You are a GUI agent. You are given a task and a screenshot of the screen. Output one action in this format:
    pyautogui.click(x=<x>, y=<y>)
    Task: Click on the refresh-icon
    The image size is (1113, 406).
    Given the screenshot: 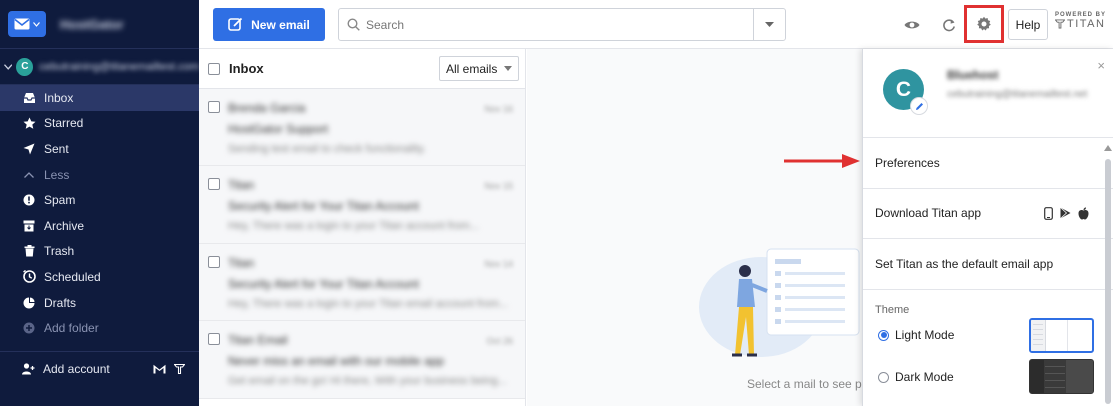 What is the action you would take?
    pyautogui.click(x=949, y=25)
    